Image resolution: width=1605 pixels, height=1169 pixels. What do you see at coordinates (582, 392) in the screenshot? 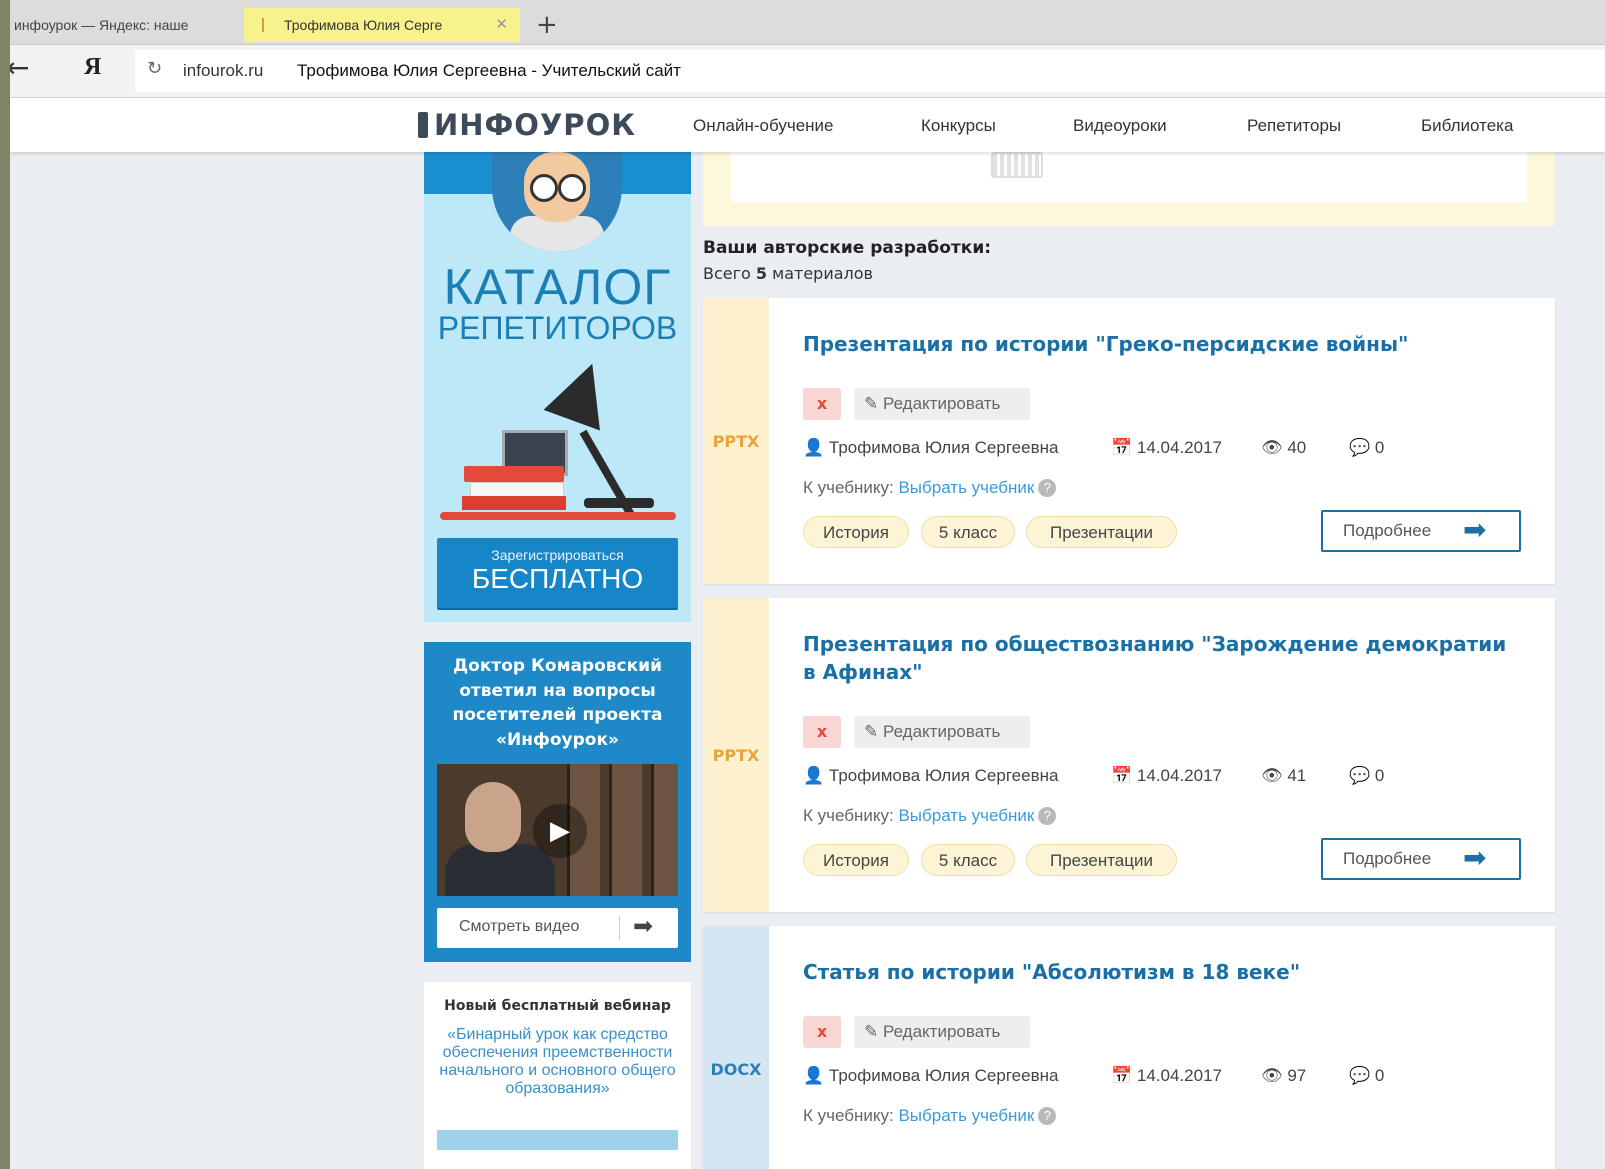
I see `desk-lamp-icon` at bounding box center [582, 392].